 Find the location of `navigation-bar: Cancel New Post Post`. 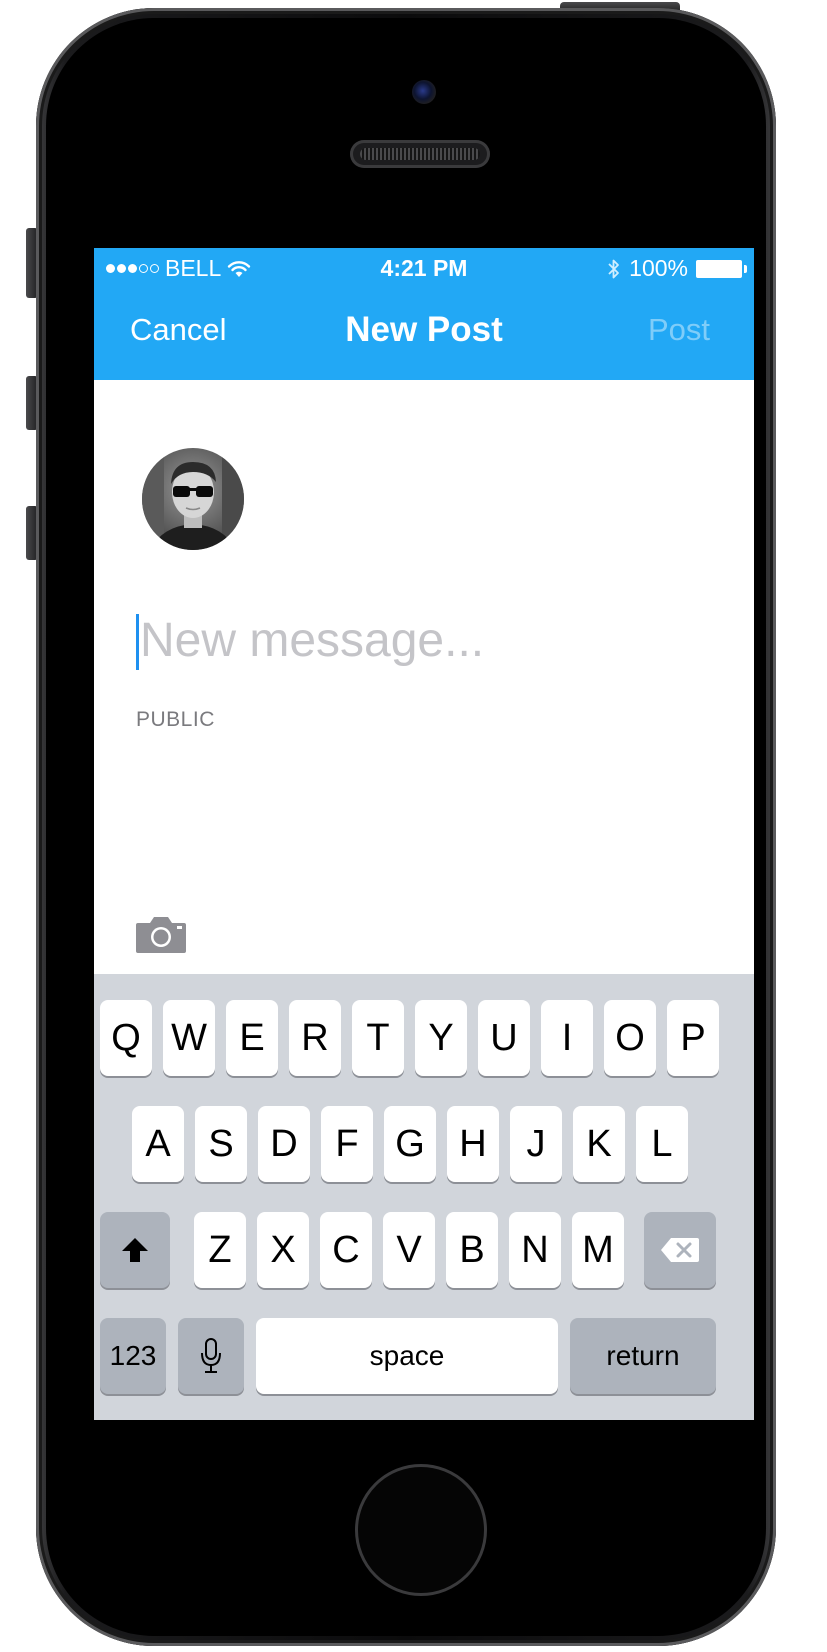

navigation-bar: Cancel New Post Post is located at coordinates (424, 334).